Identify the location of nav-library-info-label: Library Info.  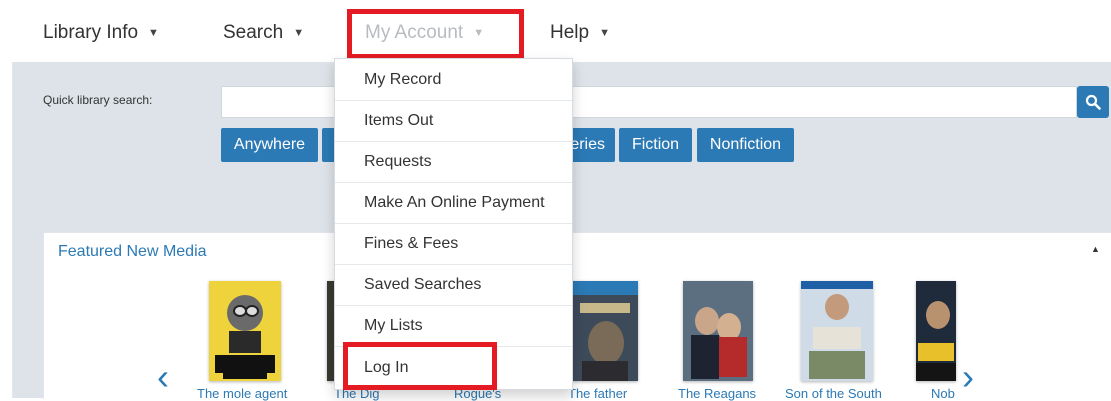
(91, 32).